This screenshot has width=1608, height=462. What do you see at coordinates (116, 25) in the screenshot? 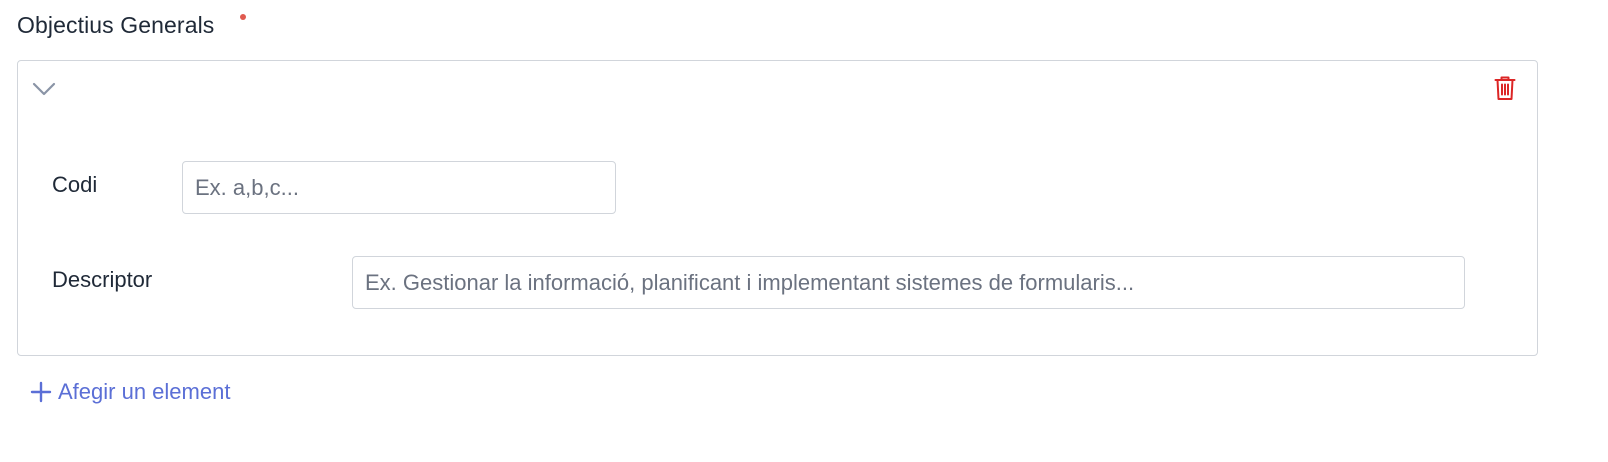
I see `section-label: Objectius Generals` at bounding box center [116, 25].